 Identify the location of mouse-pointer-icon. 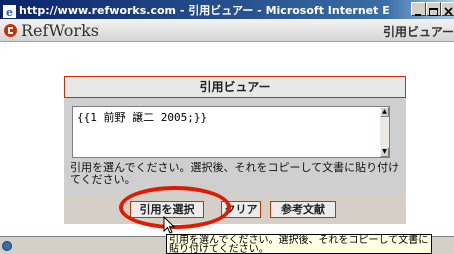
(171, 225).